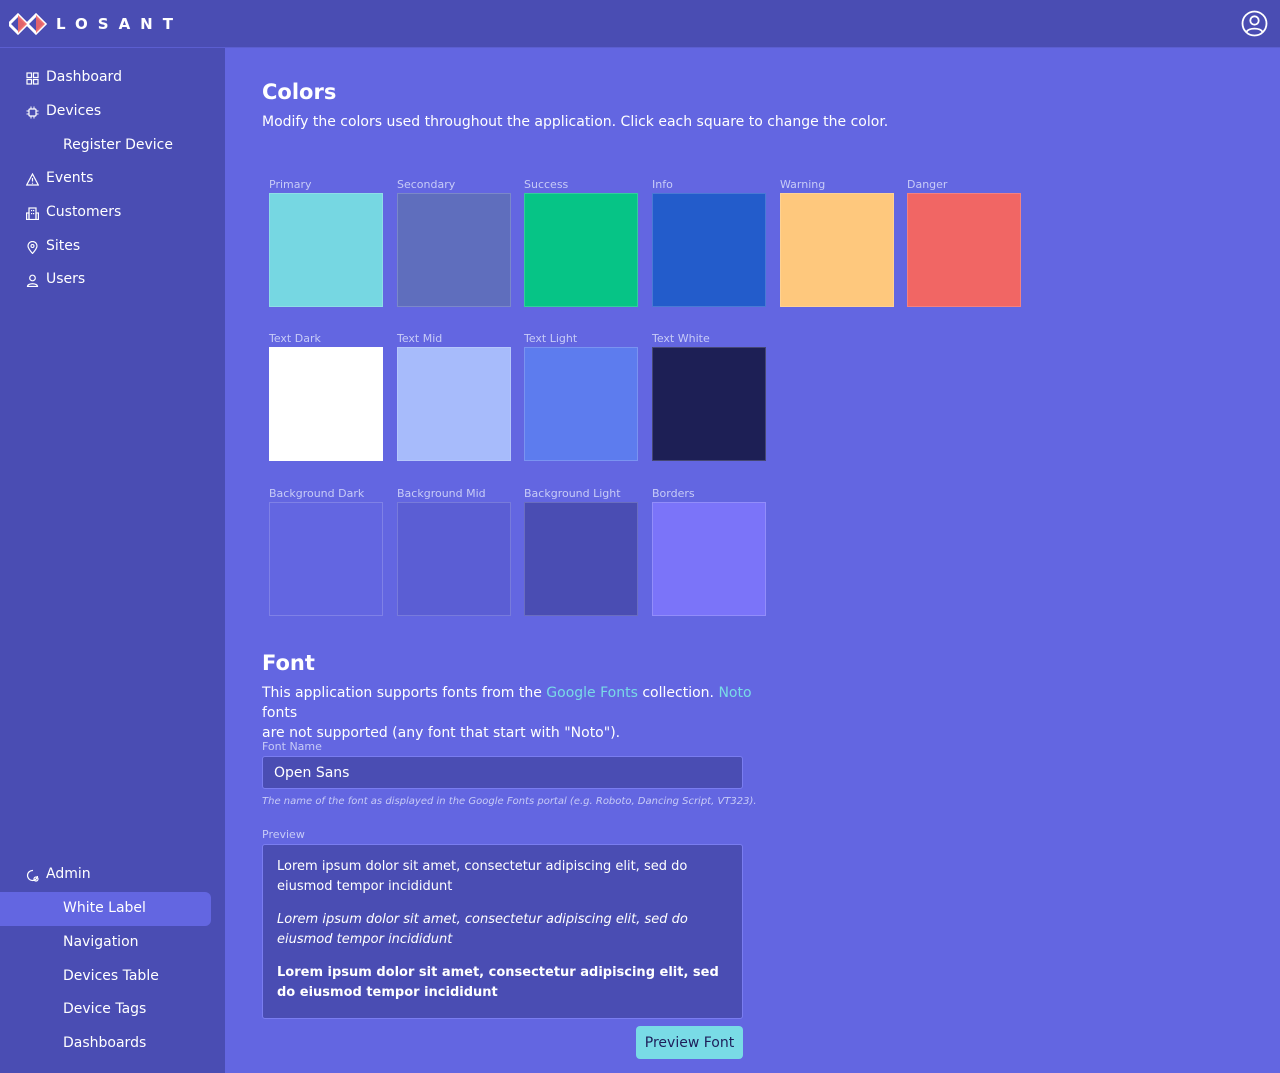 This screenshot has height=1073, width=1280. Describe the element at coordinates (420, 338) in the screenshot. I see `swatch-label-text-mid: Text Mid` at that location.